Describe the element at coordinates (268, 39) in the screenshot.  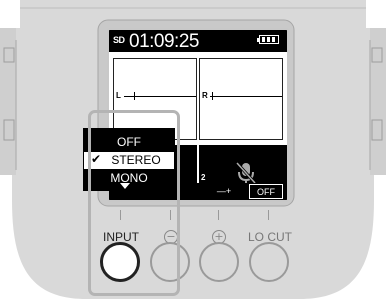
I see `battery-icon` at that location.